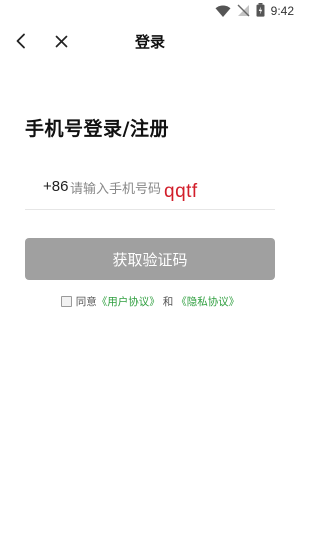 The image size is (320, 533). What do you see at coordinates (97, 129) in the screenshot?
I see `login-heading: 手机号登录/注册` at bounding box center [97, 129].